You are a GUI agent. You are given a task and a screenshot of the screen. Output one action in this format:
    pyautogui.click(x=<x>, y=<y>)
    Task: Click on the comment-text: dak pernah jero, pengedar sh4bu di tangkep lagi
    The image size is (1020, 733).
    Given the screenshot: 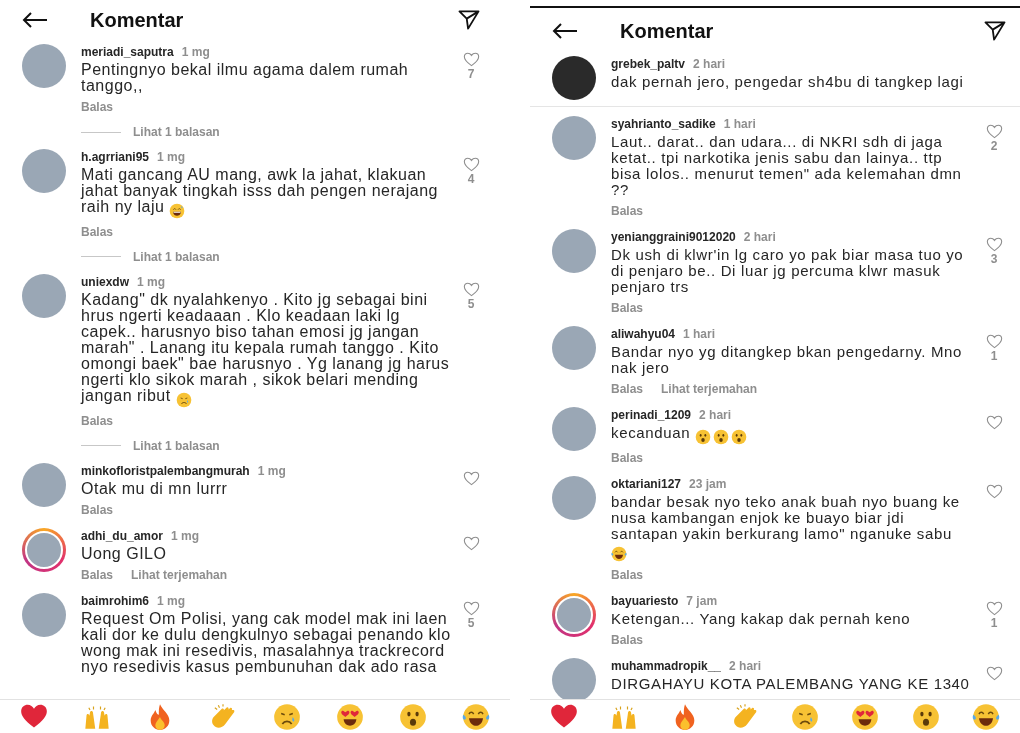 What is the action you would take?
    pyautogui.click(x=788, y=82)
    